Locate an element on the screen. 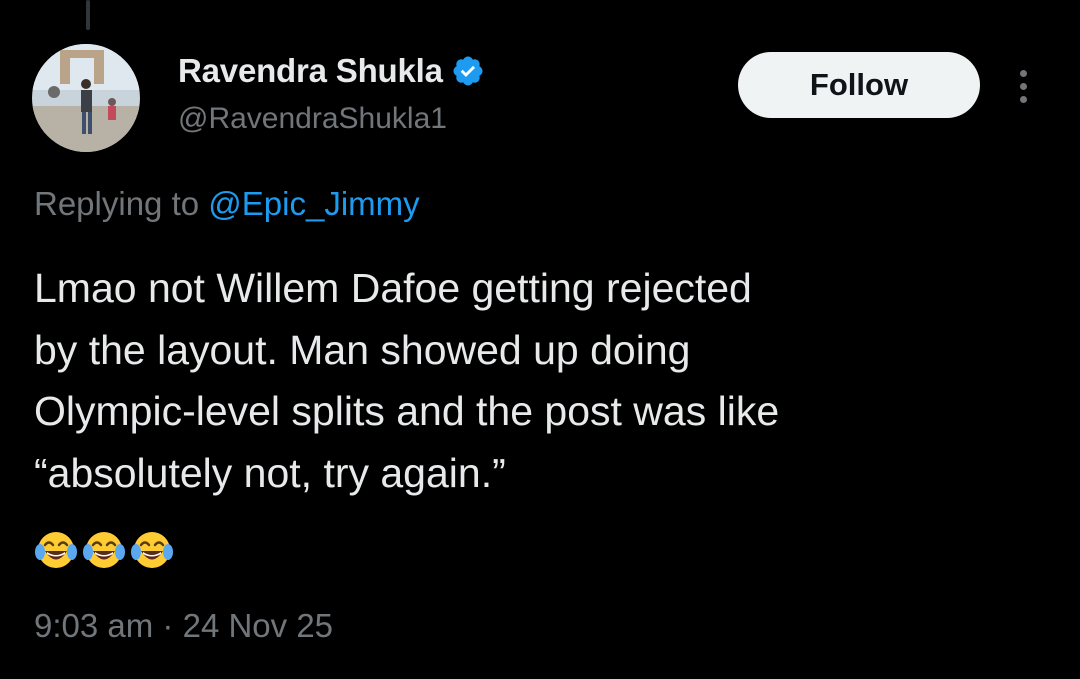 This screenshot has width=1080, height=679. author-display-name: Ravendra Shukla is located at coordinates (310, 71).